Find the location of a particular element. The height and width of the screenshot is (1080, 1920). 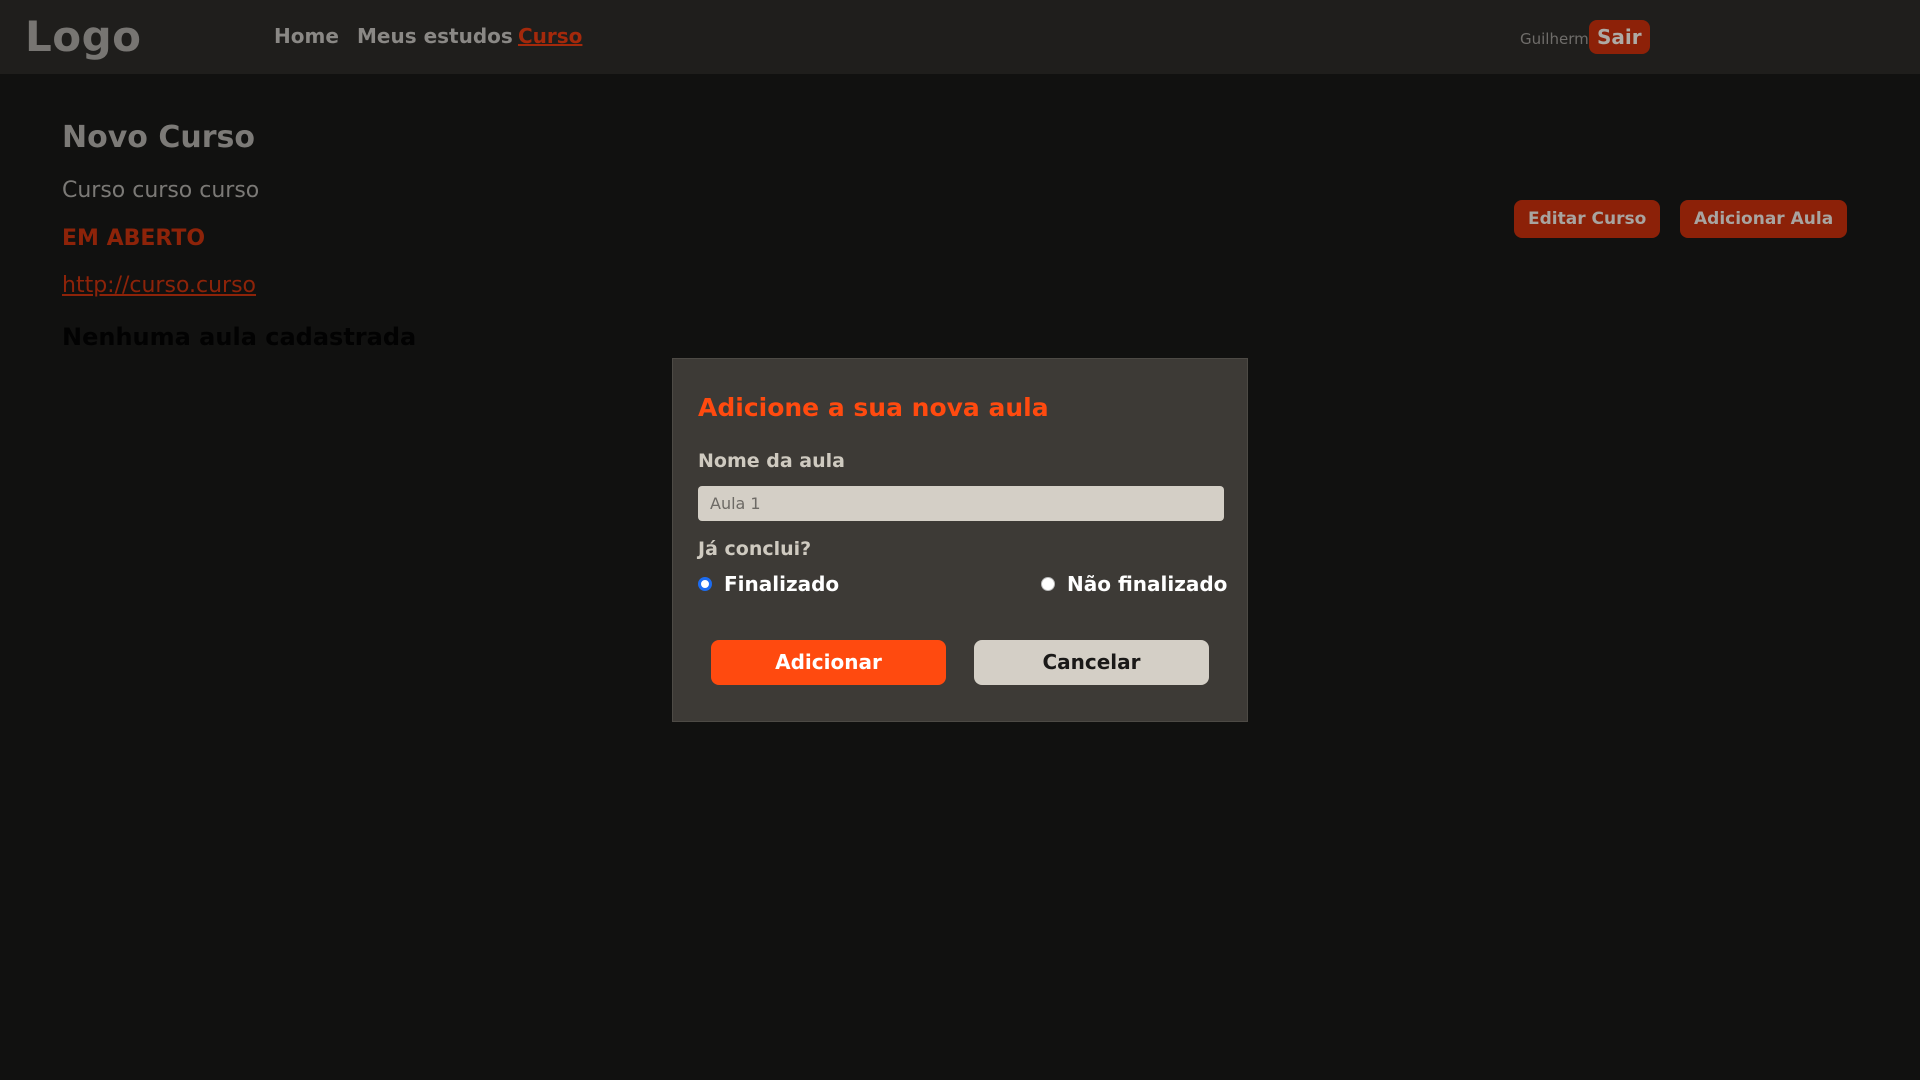

radio-button-checked is located at coordinates (705, 584).